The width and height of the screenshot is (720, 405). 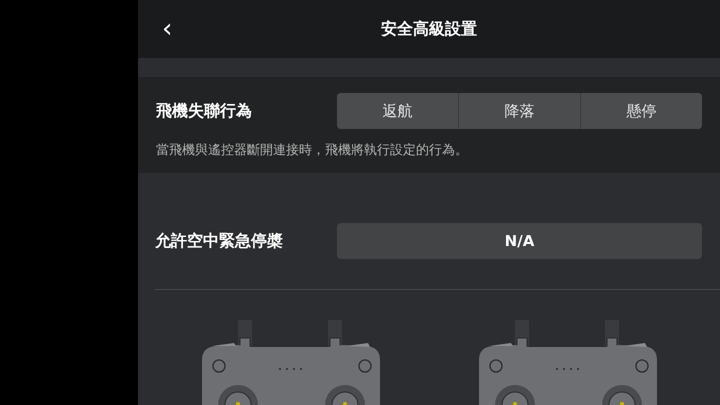 What do you see at coordinates (204, 111) in the screenshot?
I see `setting-label: 飛機失聯行為` at bounding box center [204, 111].